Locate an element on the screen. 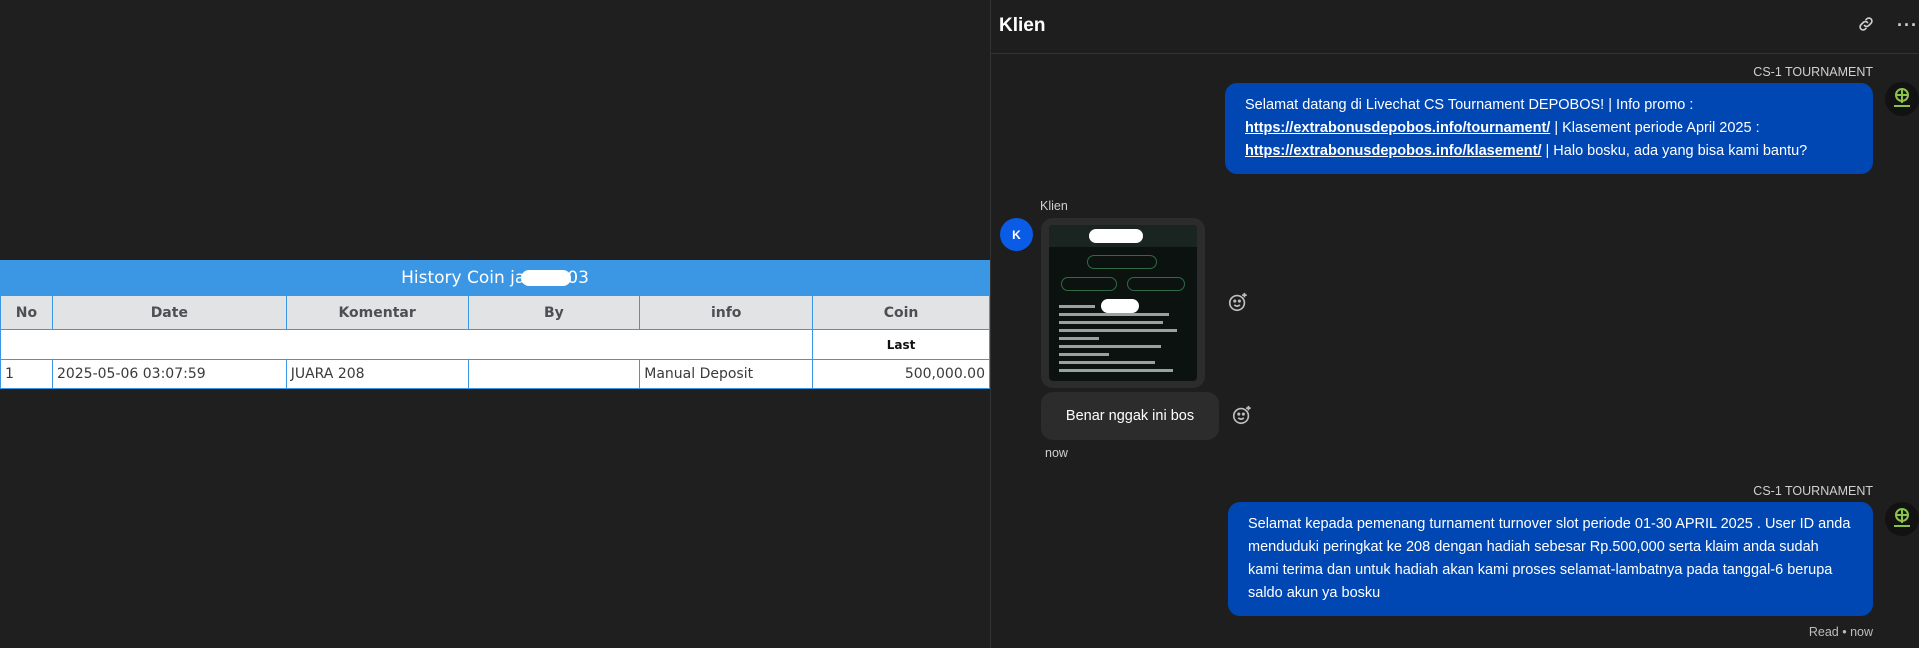  col-date: Date is located at coordinates (169, 312).